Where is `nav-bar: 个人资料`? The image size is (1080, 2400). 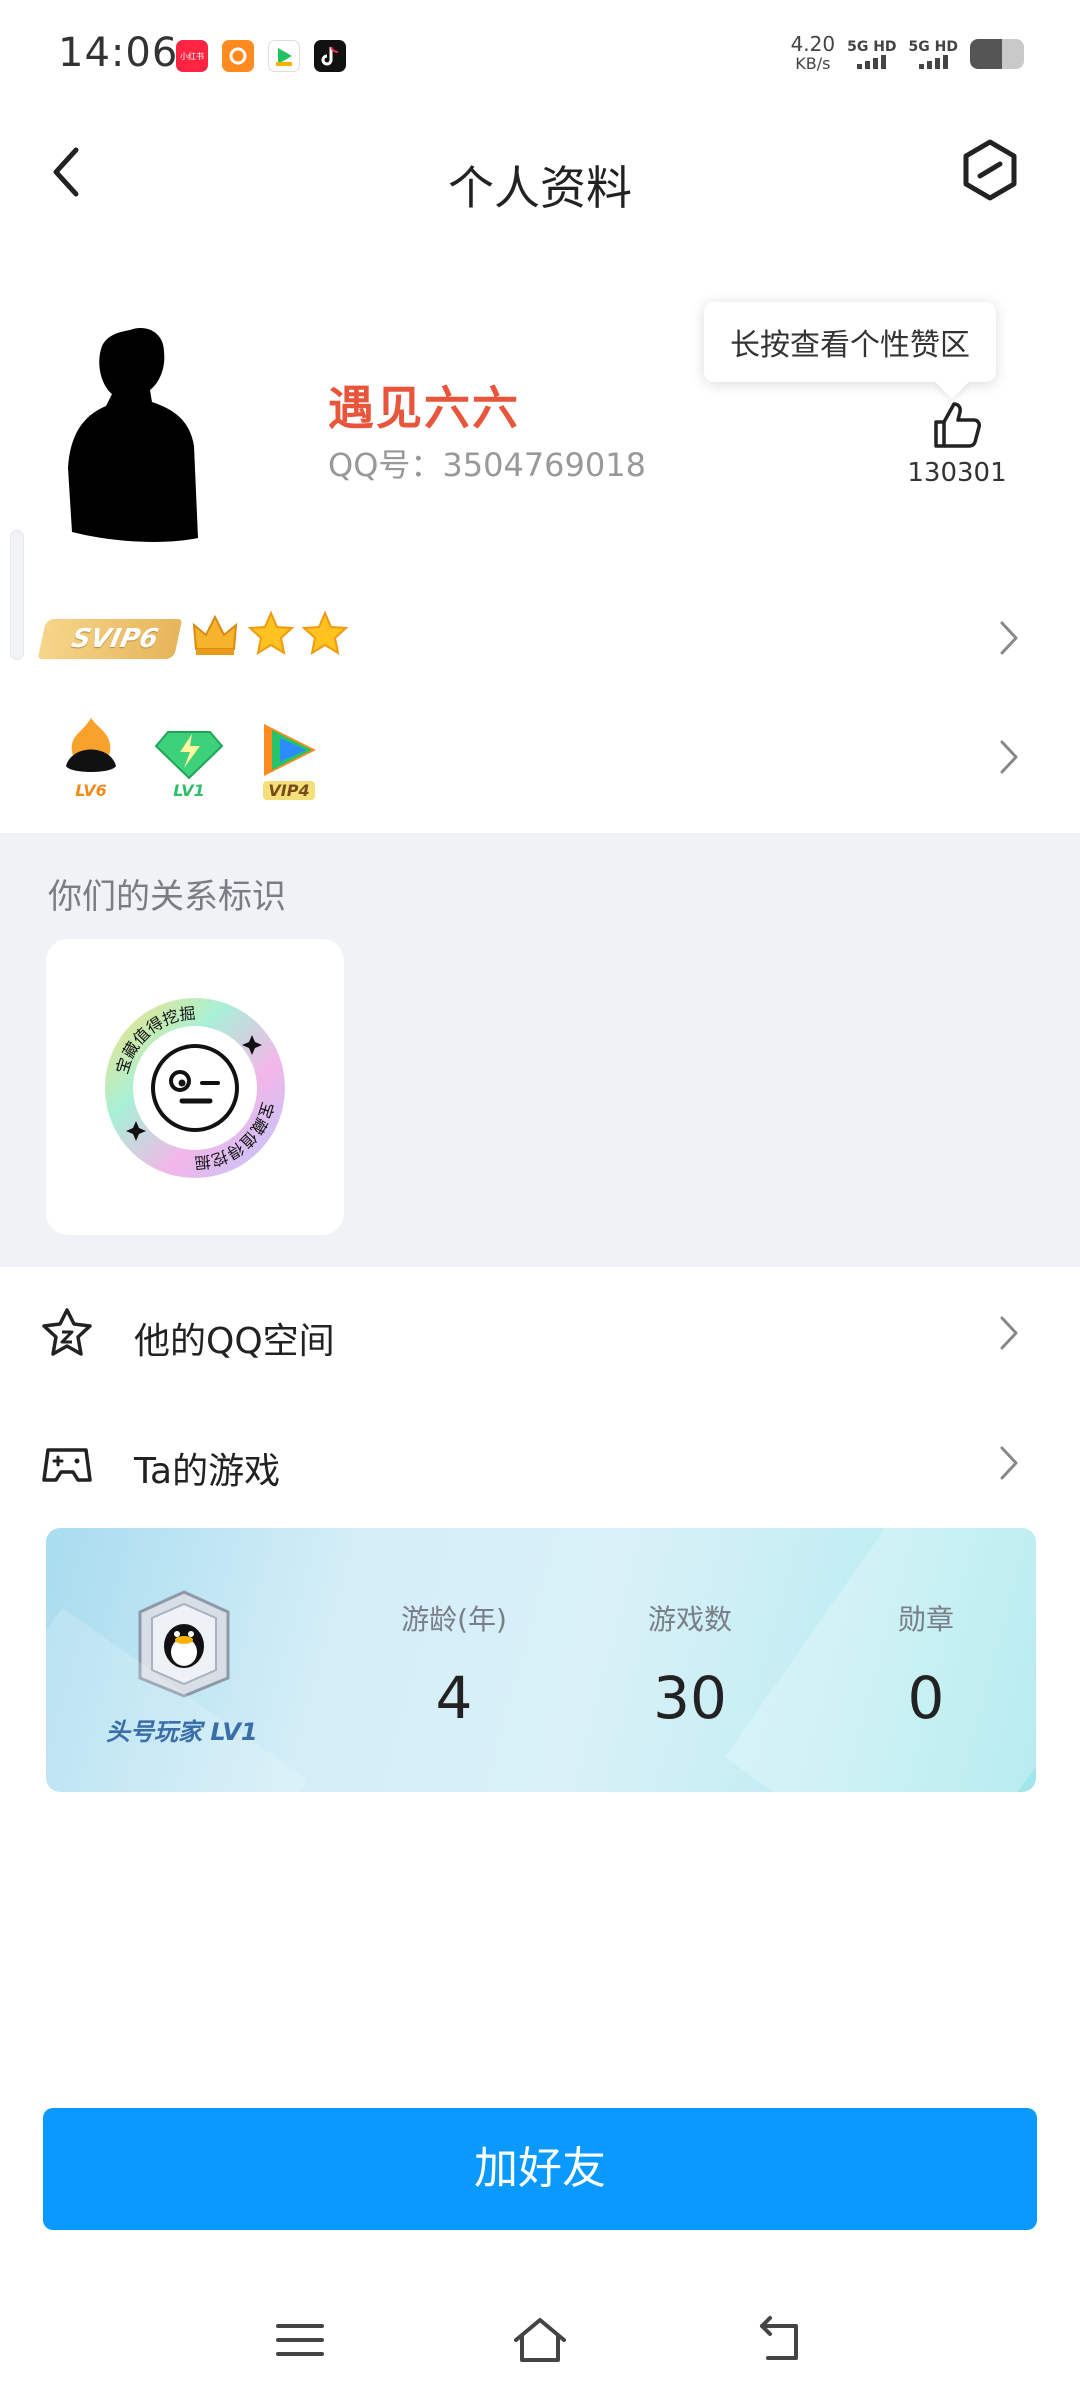 nav-bar: 个人资料 is located at coordinates (540, 182).